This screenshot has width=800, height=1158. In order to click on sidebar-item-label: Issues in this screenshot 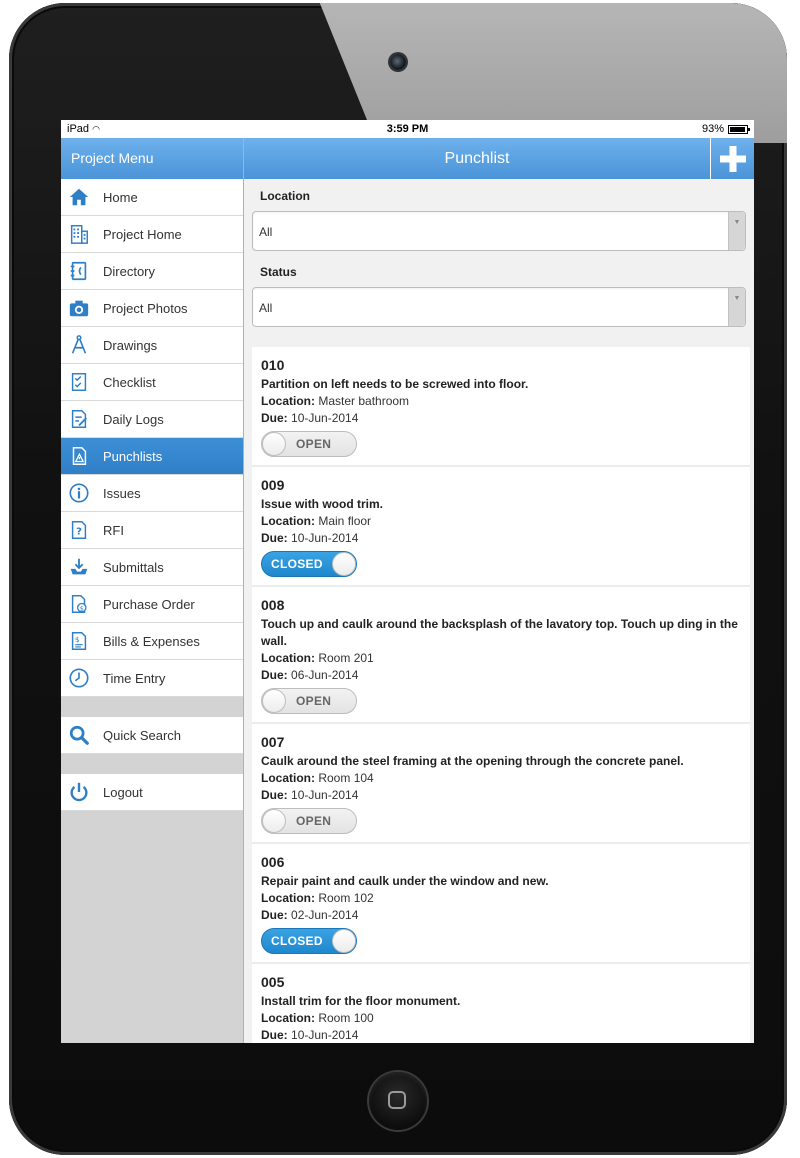, I will do `click(122, 493)`.